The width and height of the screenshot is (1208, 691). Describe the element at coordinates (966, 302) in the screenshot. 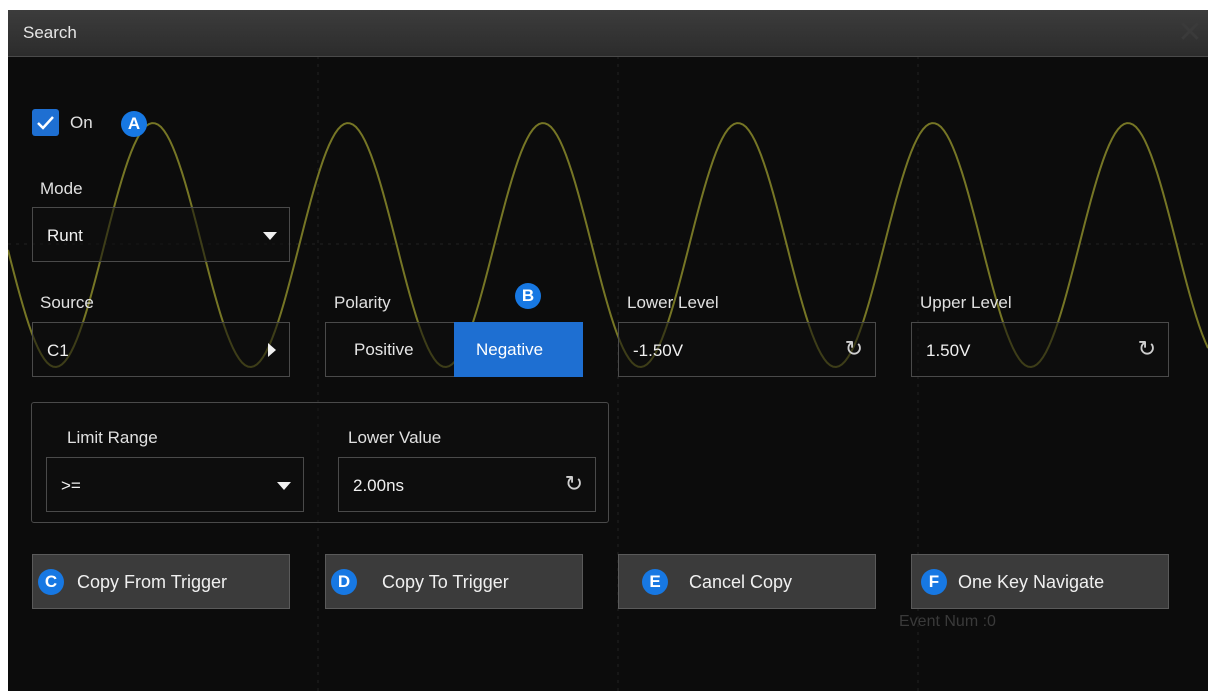

I see `upper-level-label: Upper Level` at that location.